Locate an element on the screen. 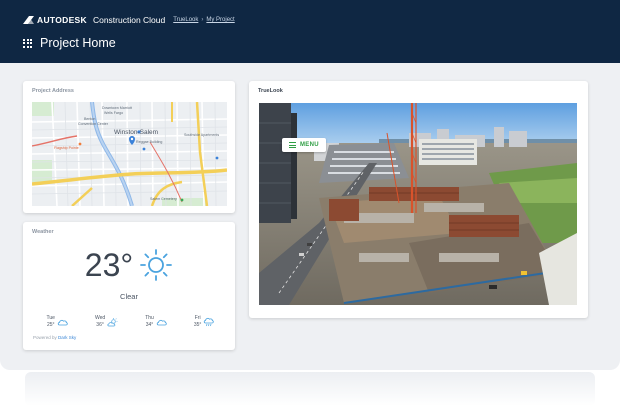 The height and width of the screenshot is (410, 620). product-name: Construction Cloud is located at coordinates (129, 20).